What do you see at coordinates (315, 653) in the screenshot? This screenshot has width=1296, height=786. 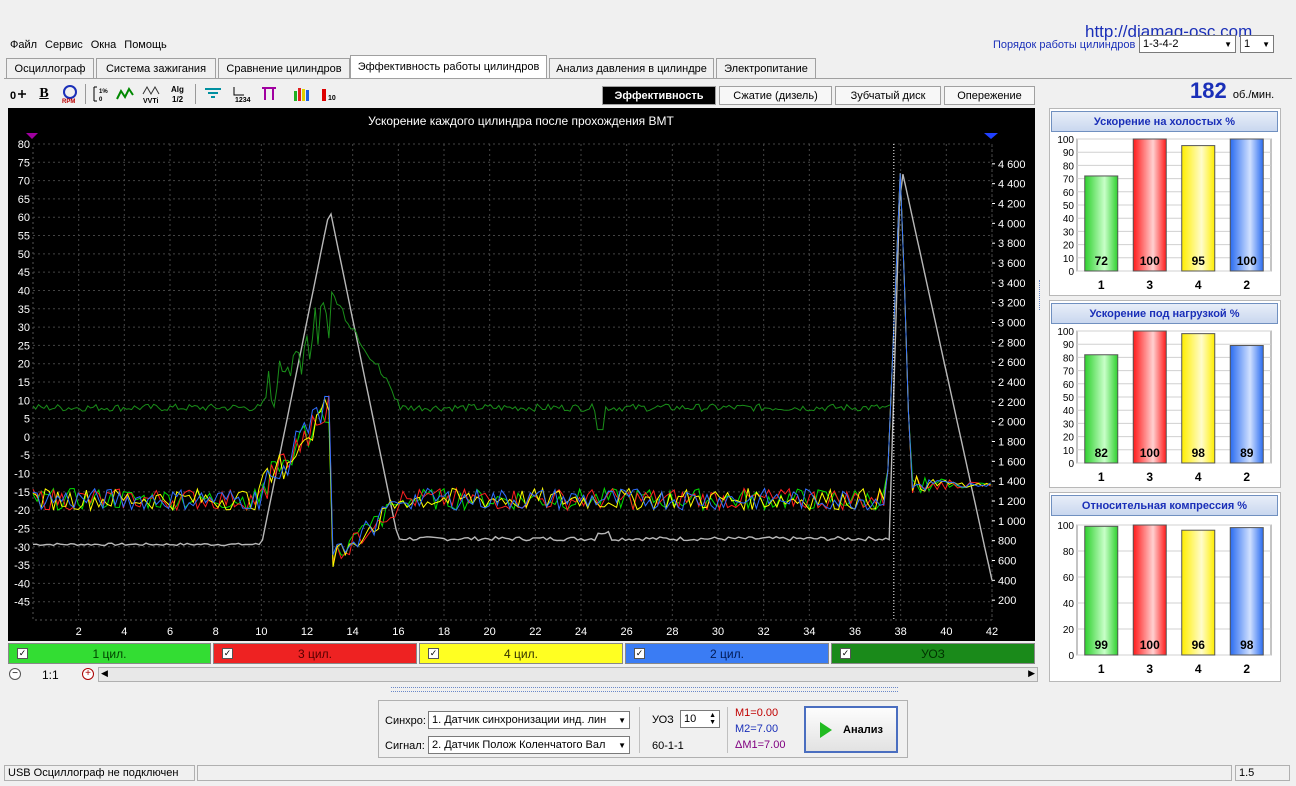 I see `legend-cyl-3: ✓ 3 цил.` at bounding box center [315, 653].